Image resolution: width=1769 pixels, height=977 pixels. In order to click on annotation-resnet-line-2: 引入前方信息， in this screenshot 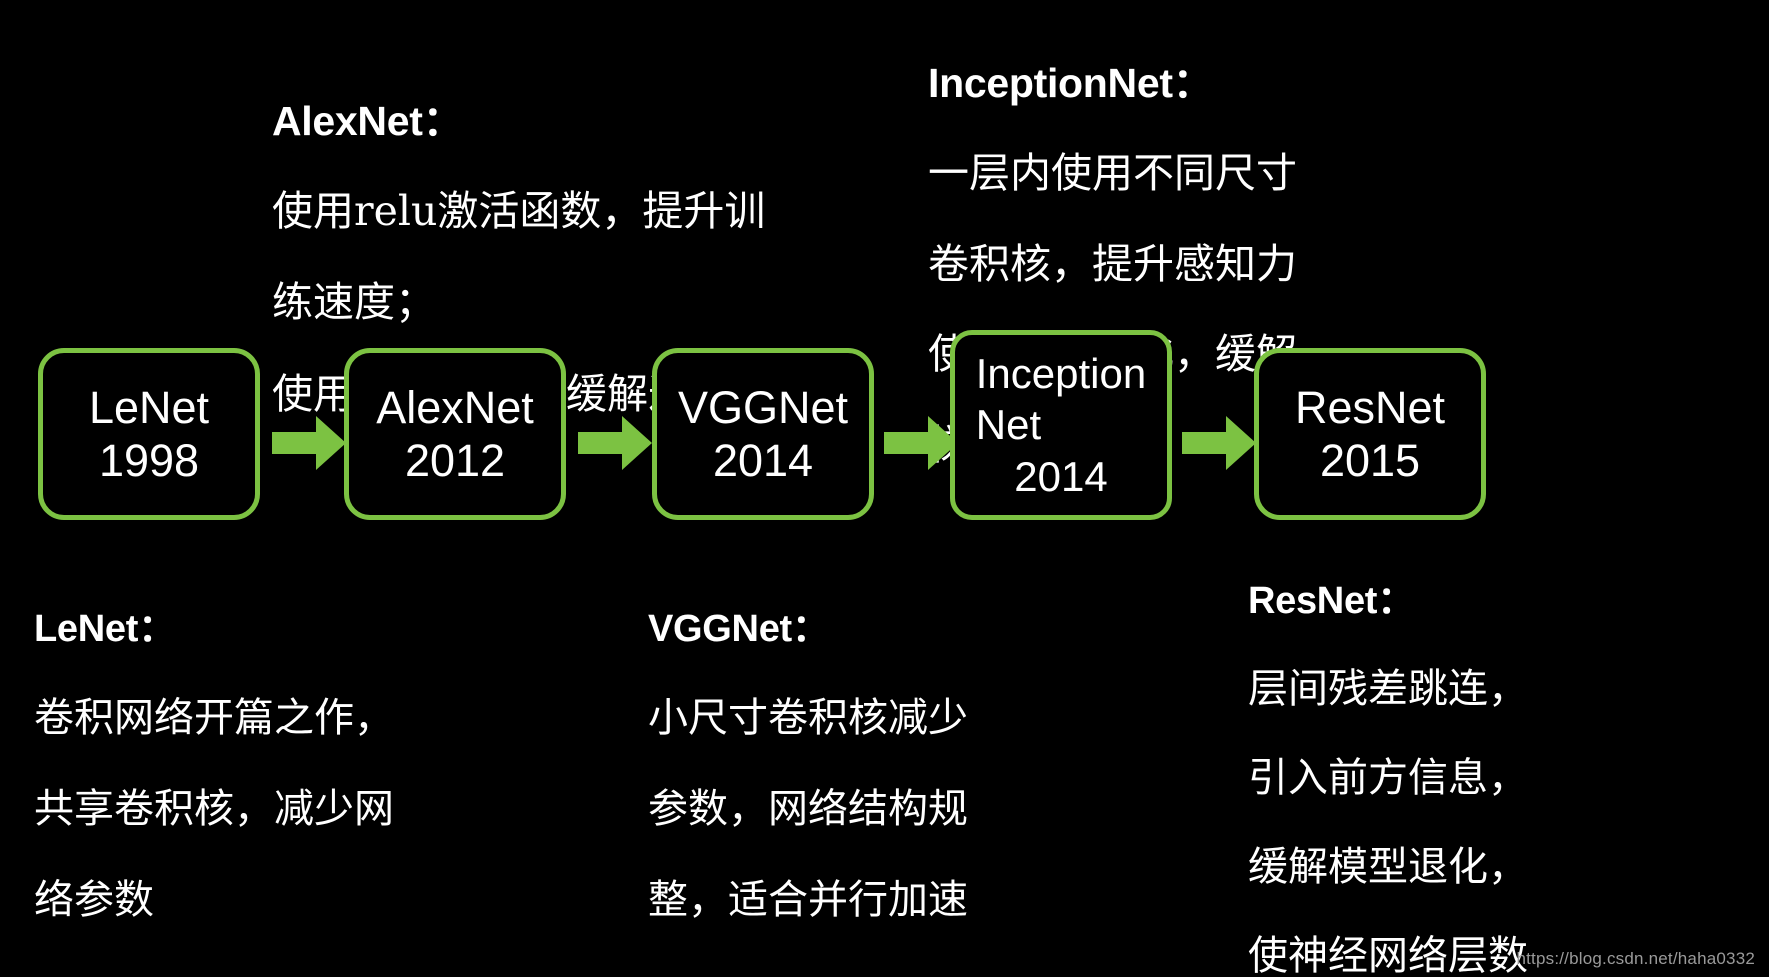, I will do `click(1388, 778)`.